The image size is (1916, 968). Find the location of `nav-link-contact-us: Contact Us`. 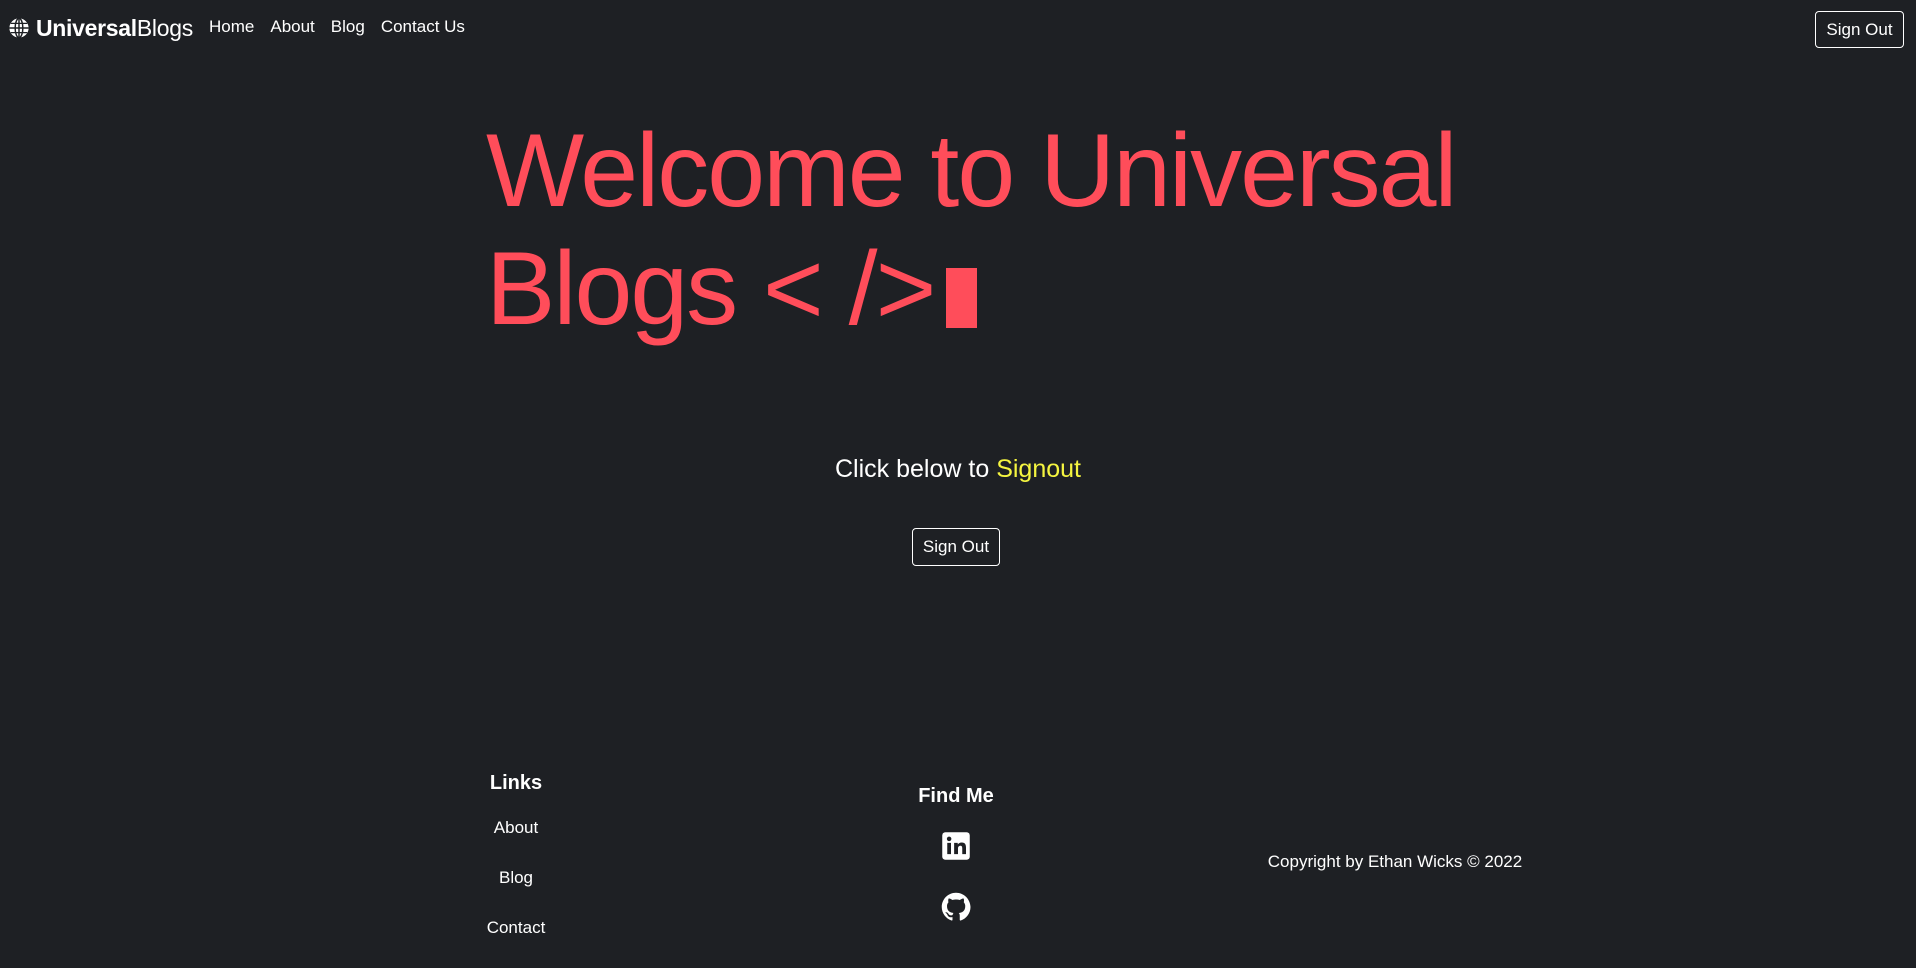

nav-link-contact-us: Contact Us is located at coordinates (423, 27).